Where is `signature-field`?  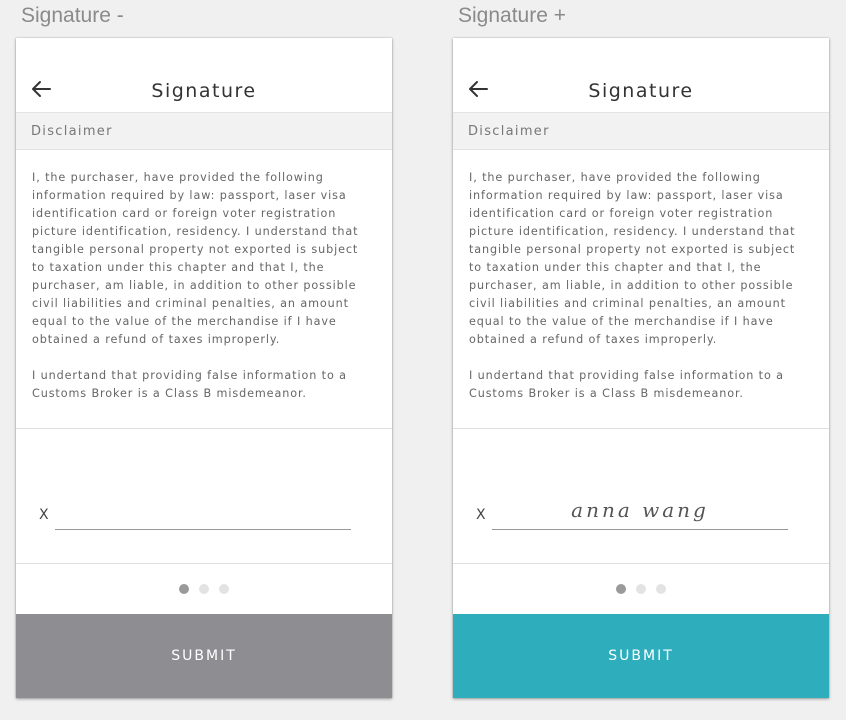 signature-field is located at coordinates (203, 512).